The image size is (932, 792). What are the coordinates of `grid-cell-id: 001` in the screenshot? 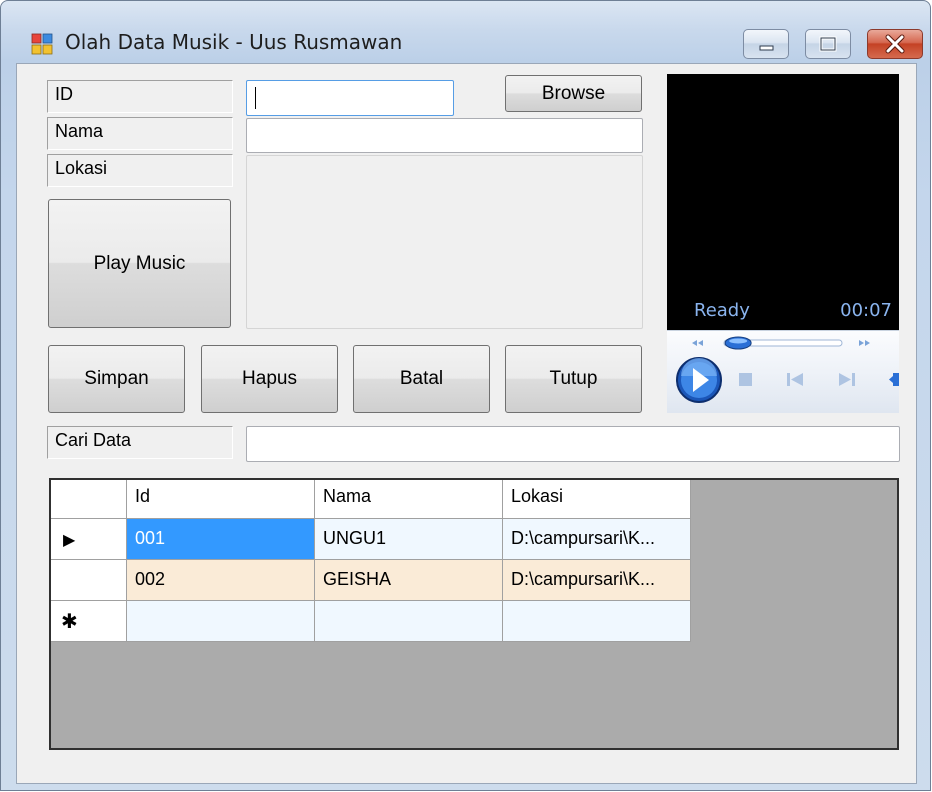 It's located at (221, 539).